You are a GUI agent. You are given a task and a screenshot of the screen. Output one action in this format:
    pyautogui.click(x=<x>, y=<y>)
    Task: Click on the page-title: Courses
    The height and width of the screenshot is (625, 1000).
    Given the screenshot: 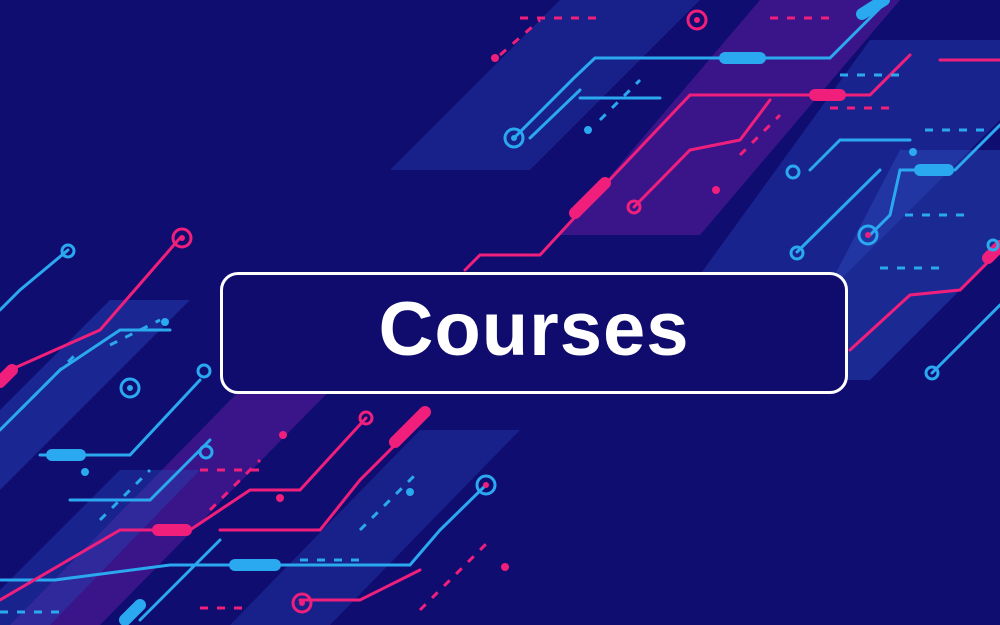 What is the action you would take?
    pyautogui.click(x=534, y=329)
    